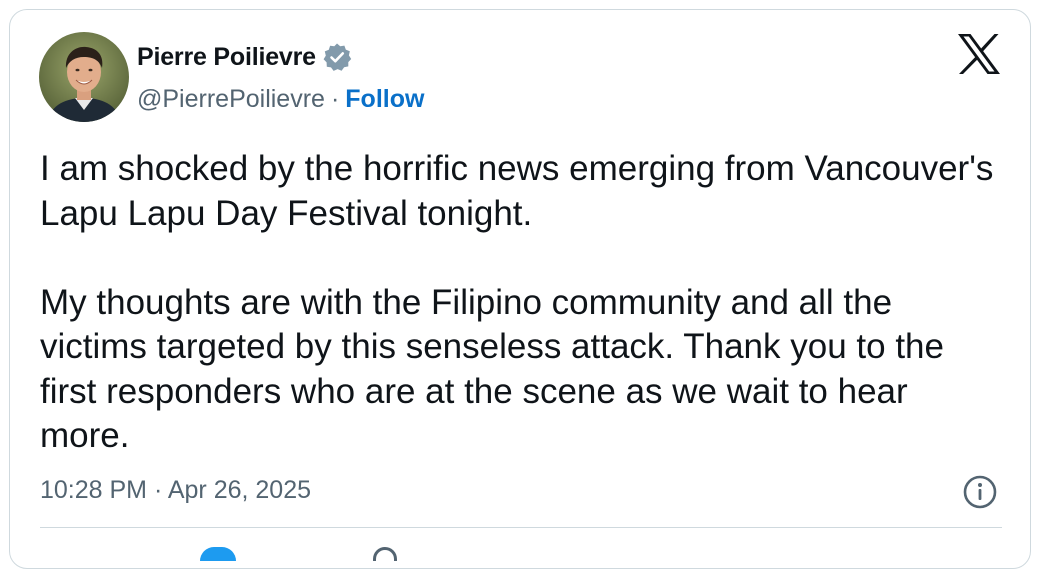  I want to click on avatar-image, so click(84, 77).